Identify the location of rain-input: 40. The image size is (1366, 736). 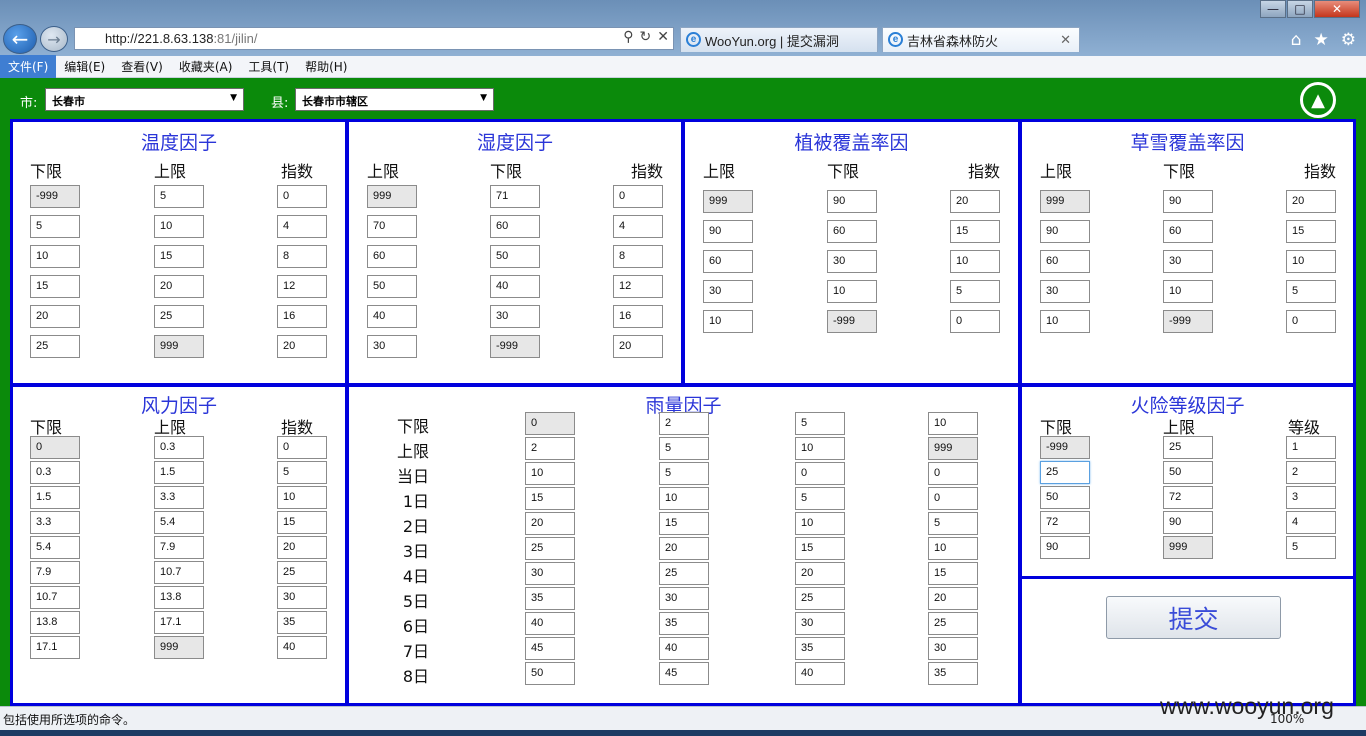
(550, 623).